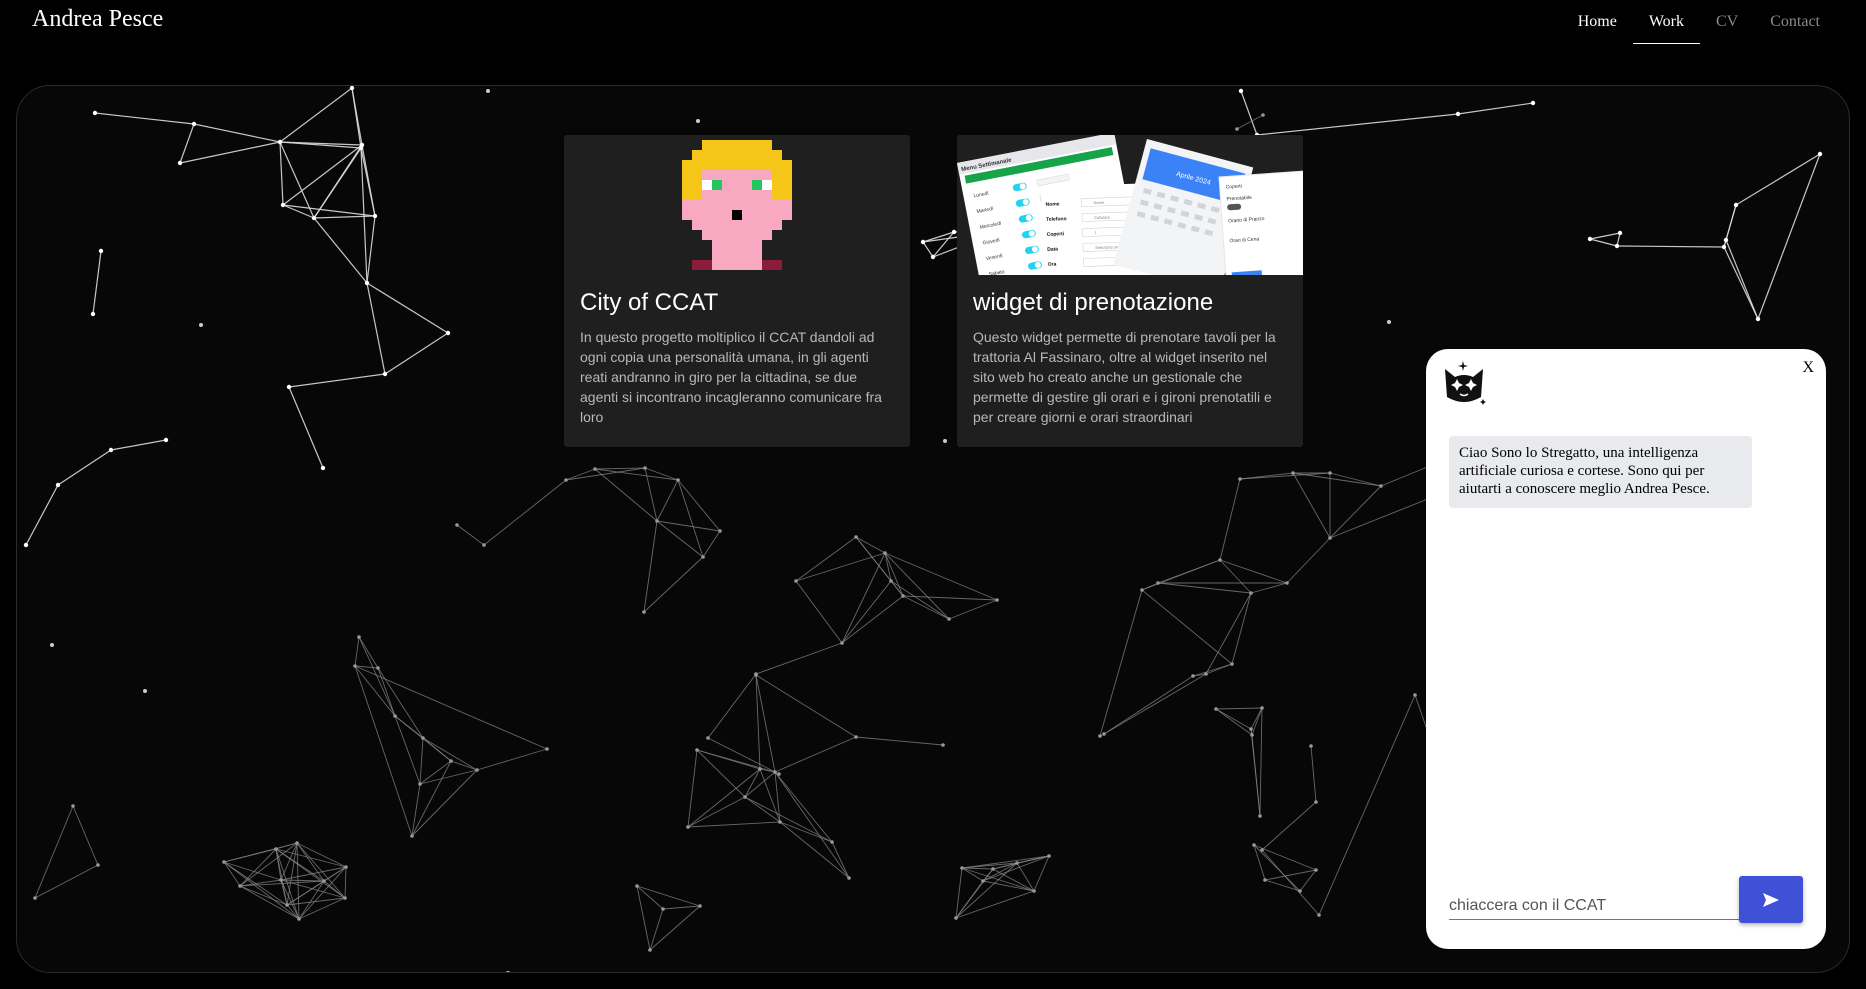 The height and width of the screenshot is (989, 1866). Describe the element at coordinates (649, 302) in the screenshot. I see `project-title: City of CCAT` at that location.